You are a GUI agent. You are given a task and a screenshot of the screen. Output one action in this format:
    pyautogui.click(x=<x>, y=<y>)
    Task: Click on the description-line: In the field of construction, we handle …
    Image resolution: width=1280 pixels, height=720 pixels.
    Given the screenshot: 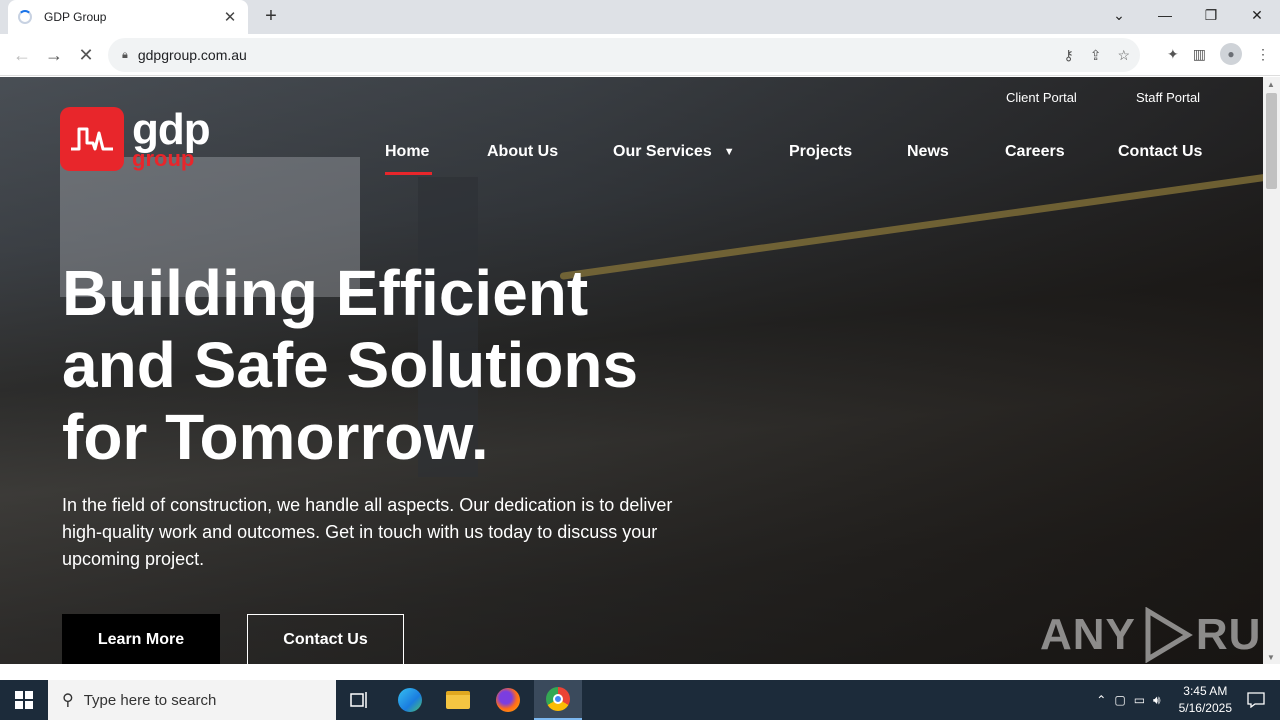 What is the action you would take?
    pyautogui.click(x=367, y=505)
    